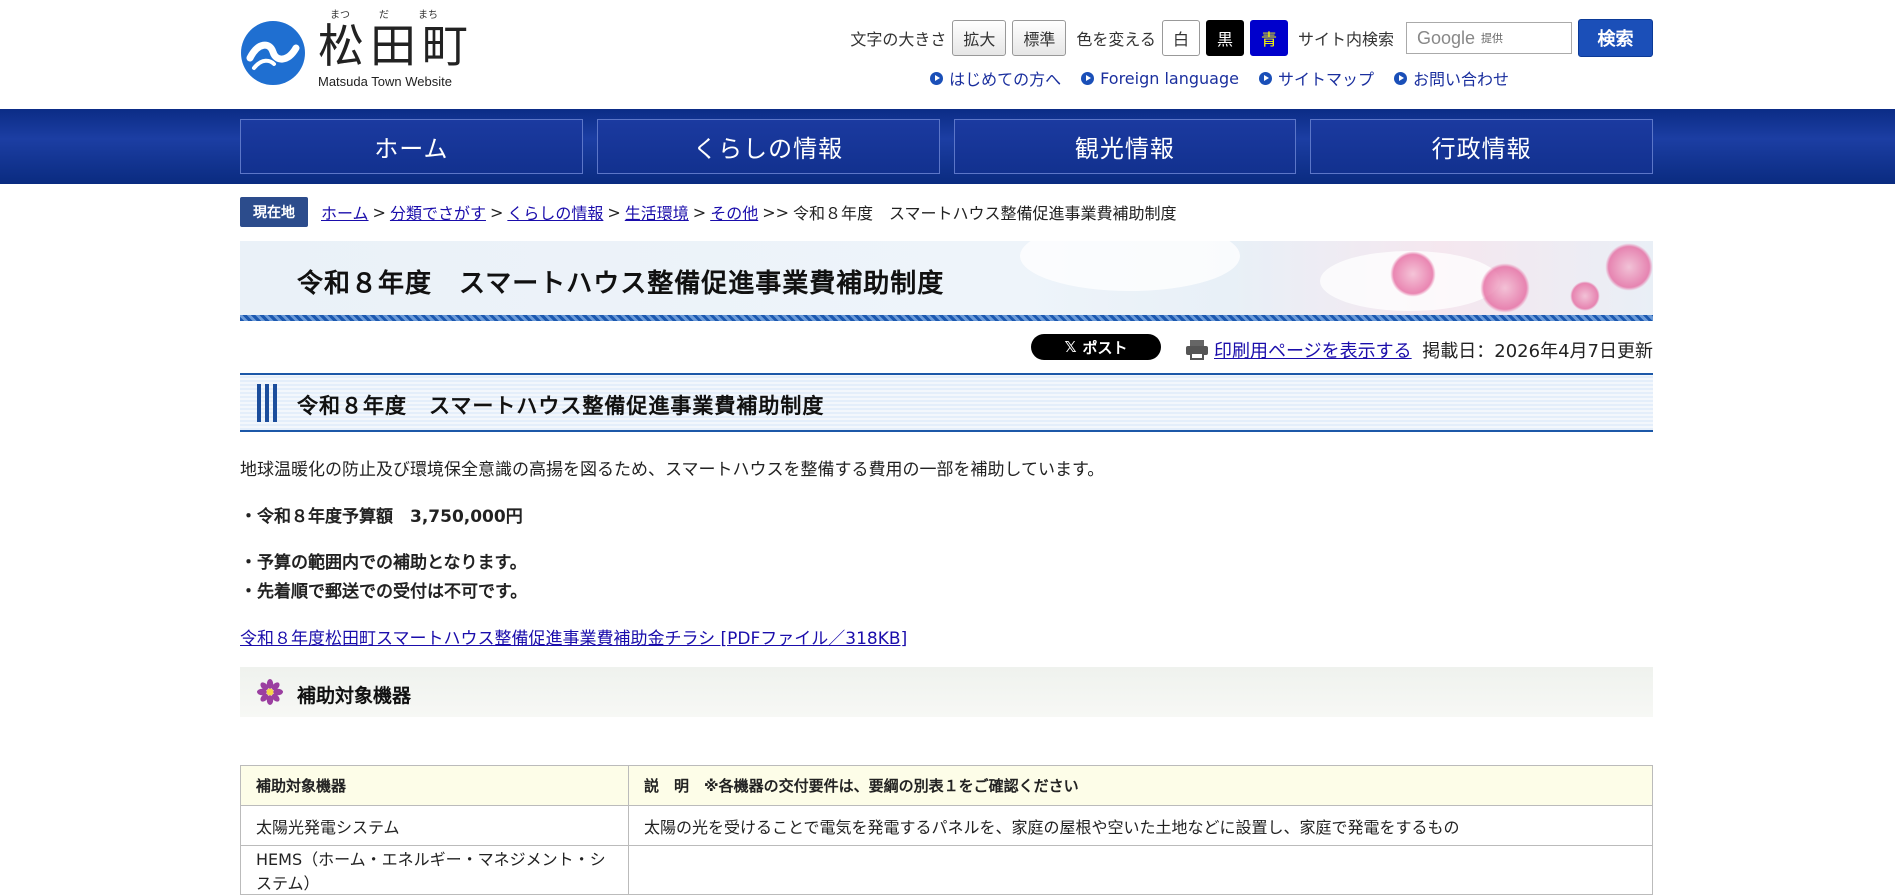  What do you see at coordinates (657, 212) in the screenshot?
I see `breadcrumb-link-environment: 生活環境` at bounding box center [657, 212].